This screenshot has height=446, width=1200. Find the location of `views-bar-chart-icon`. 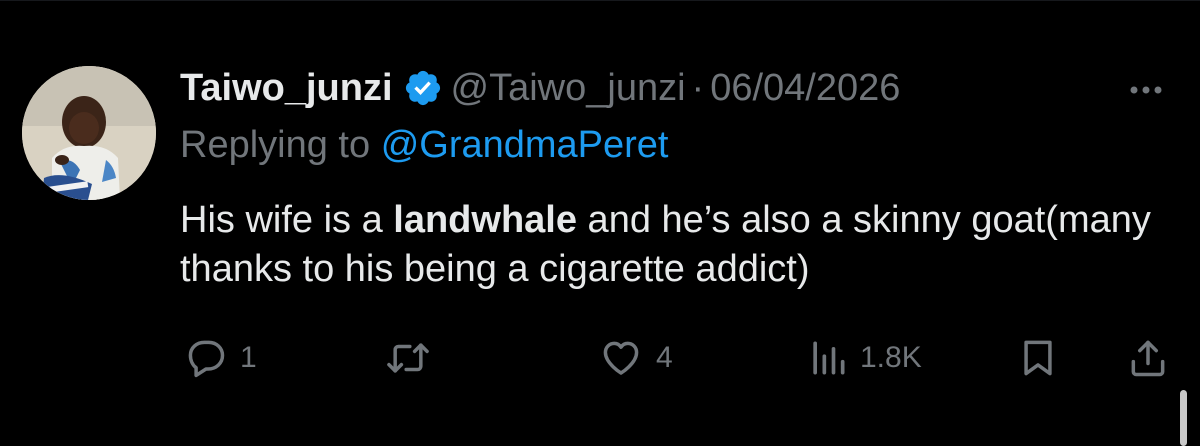

views-bar-chart-icon is located at coordinates (828, 358).